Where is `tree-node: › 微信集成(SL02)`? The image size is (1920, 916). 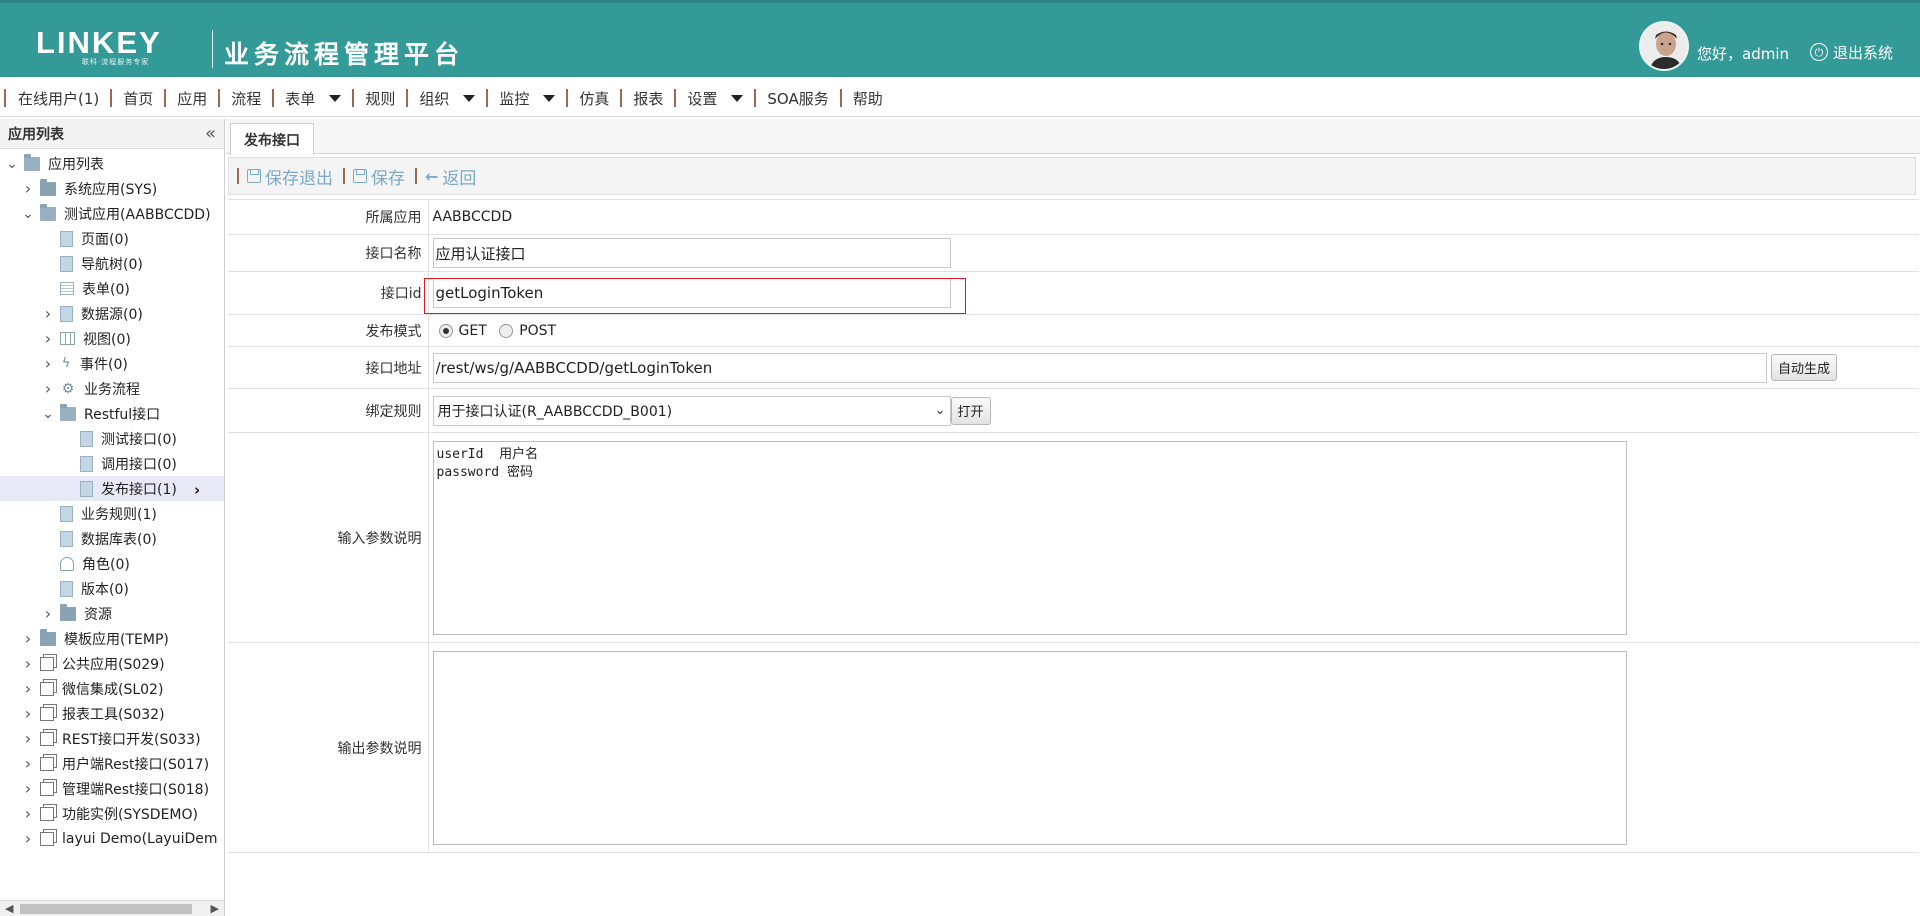
tree-node: › 微信集成(SL02) is located at coordinates (112, 688).